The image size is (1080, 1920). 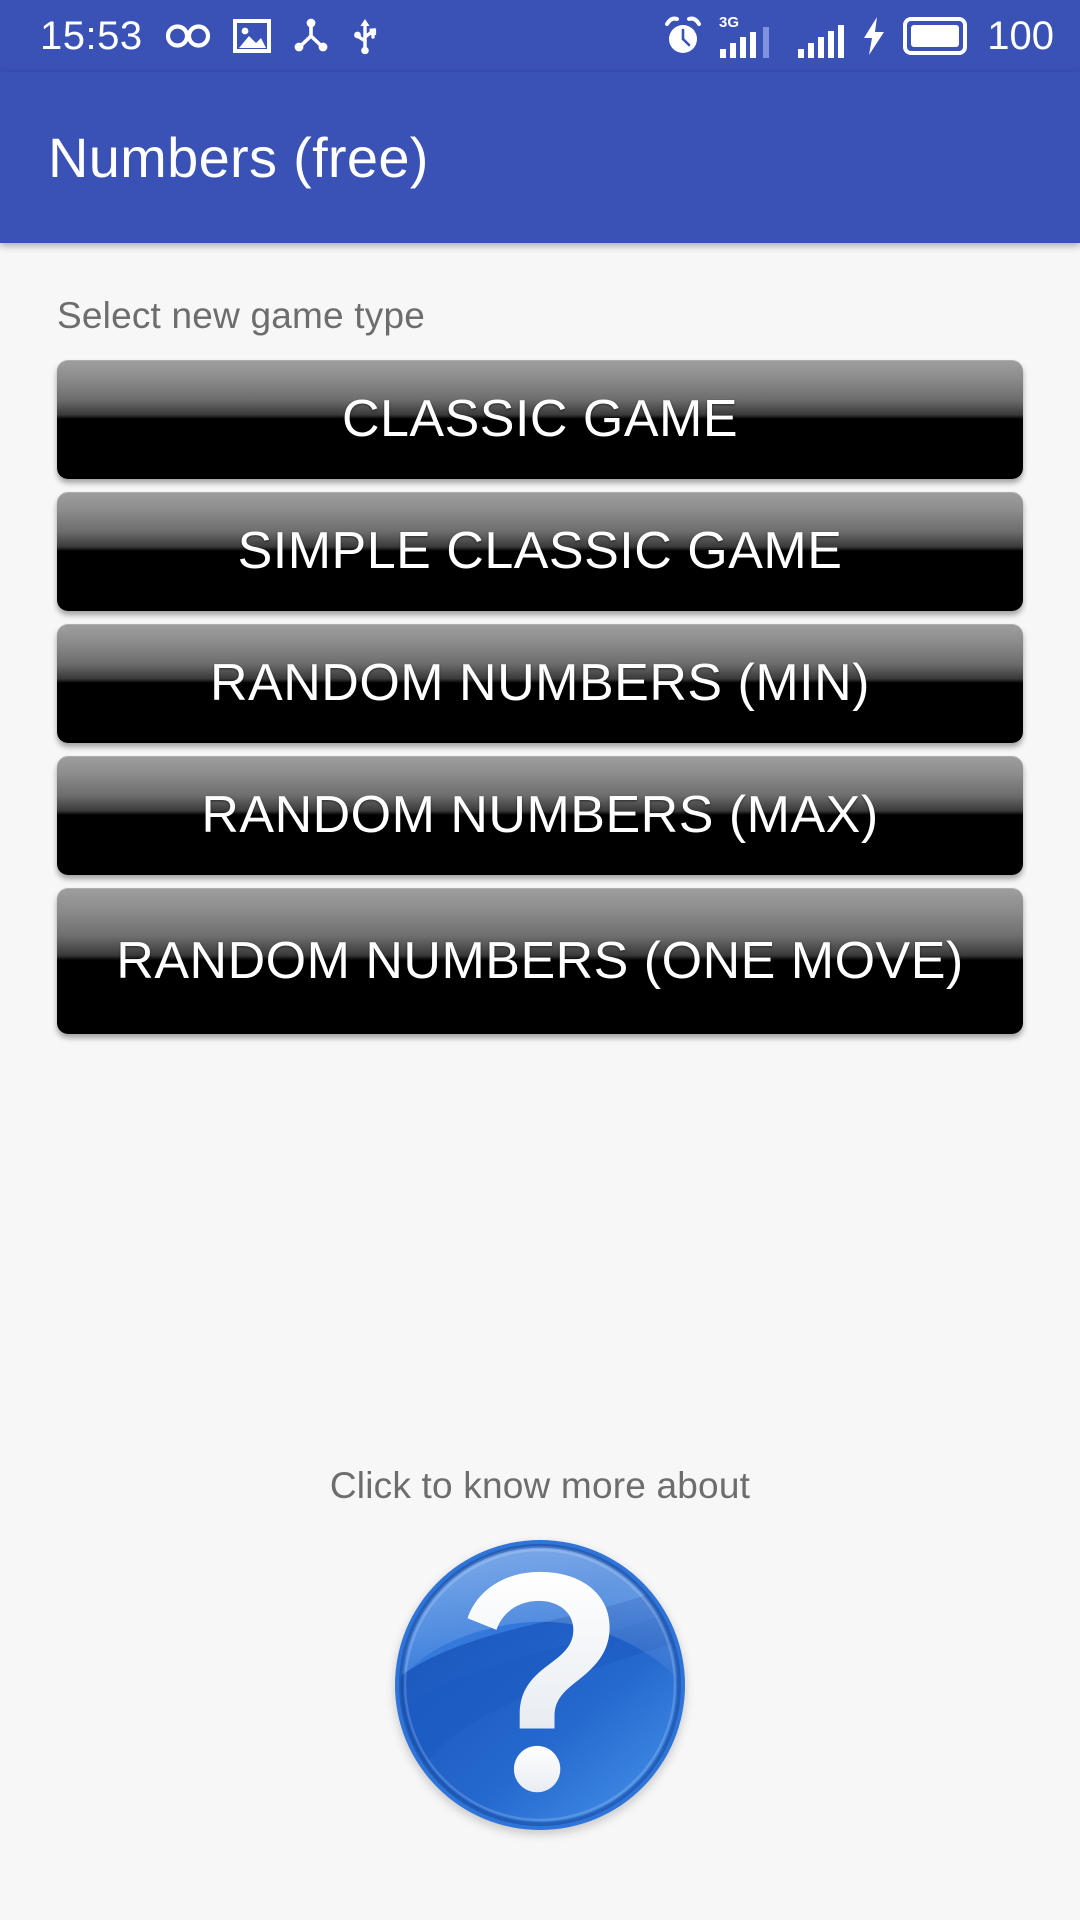 What do you see at coordinates (188, 36) in the screenshot?
I see `infinity-icon` at bounding box center [188, 36].